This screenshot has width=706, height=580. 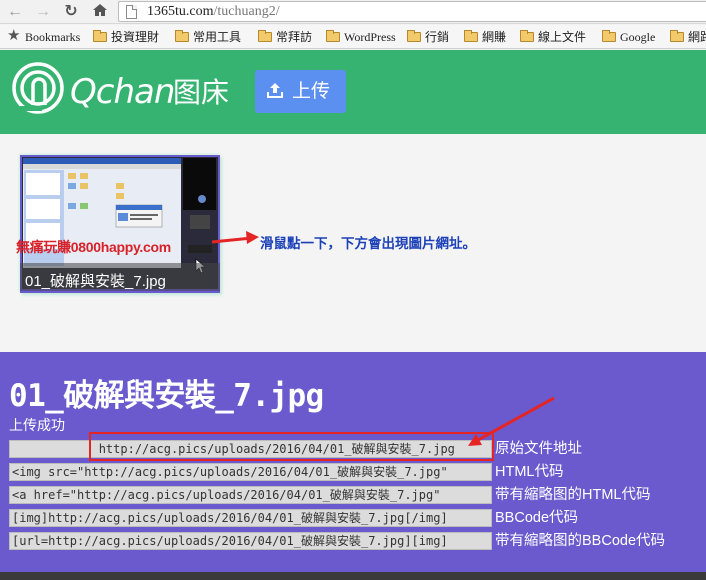 I want to click on bookmark-folder: 行銷, so click(x=427, y=37).